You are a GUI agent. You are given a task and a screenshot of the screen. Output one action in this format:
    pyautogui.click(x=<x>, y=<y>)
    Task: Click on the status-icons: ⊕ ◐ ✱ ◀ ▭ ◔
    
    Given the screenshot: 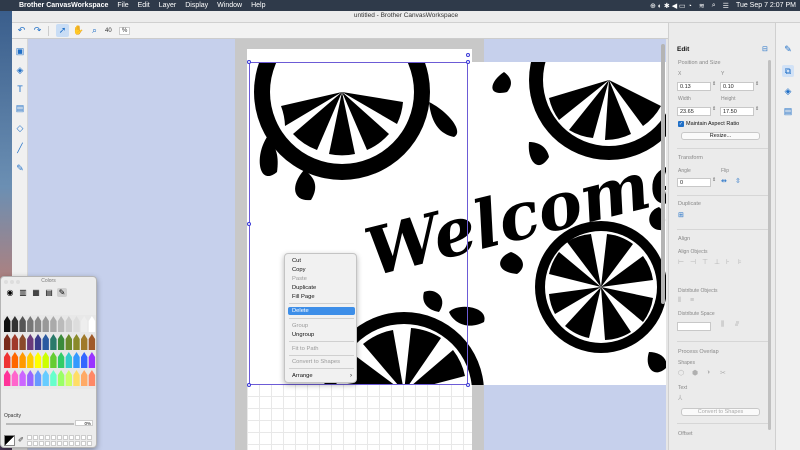 What is the action you would take?
    pyautogui.click(x=671, y=6)
    